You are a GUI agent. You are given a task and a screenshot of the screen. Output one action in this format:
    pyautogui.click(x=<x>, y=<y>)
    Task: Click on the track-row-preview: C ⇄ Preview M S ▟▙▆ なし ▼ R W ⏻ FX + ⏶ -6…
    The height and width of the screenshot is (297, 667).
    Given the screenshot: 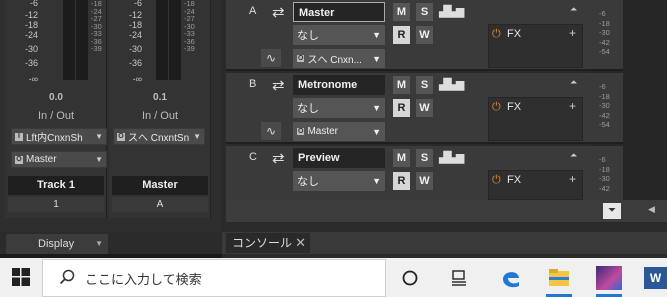 What is the action you would take?
    pyautogui.click(x=424, y=173)
    